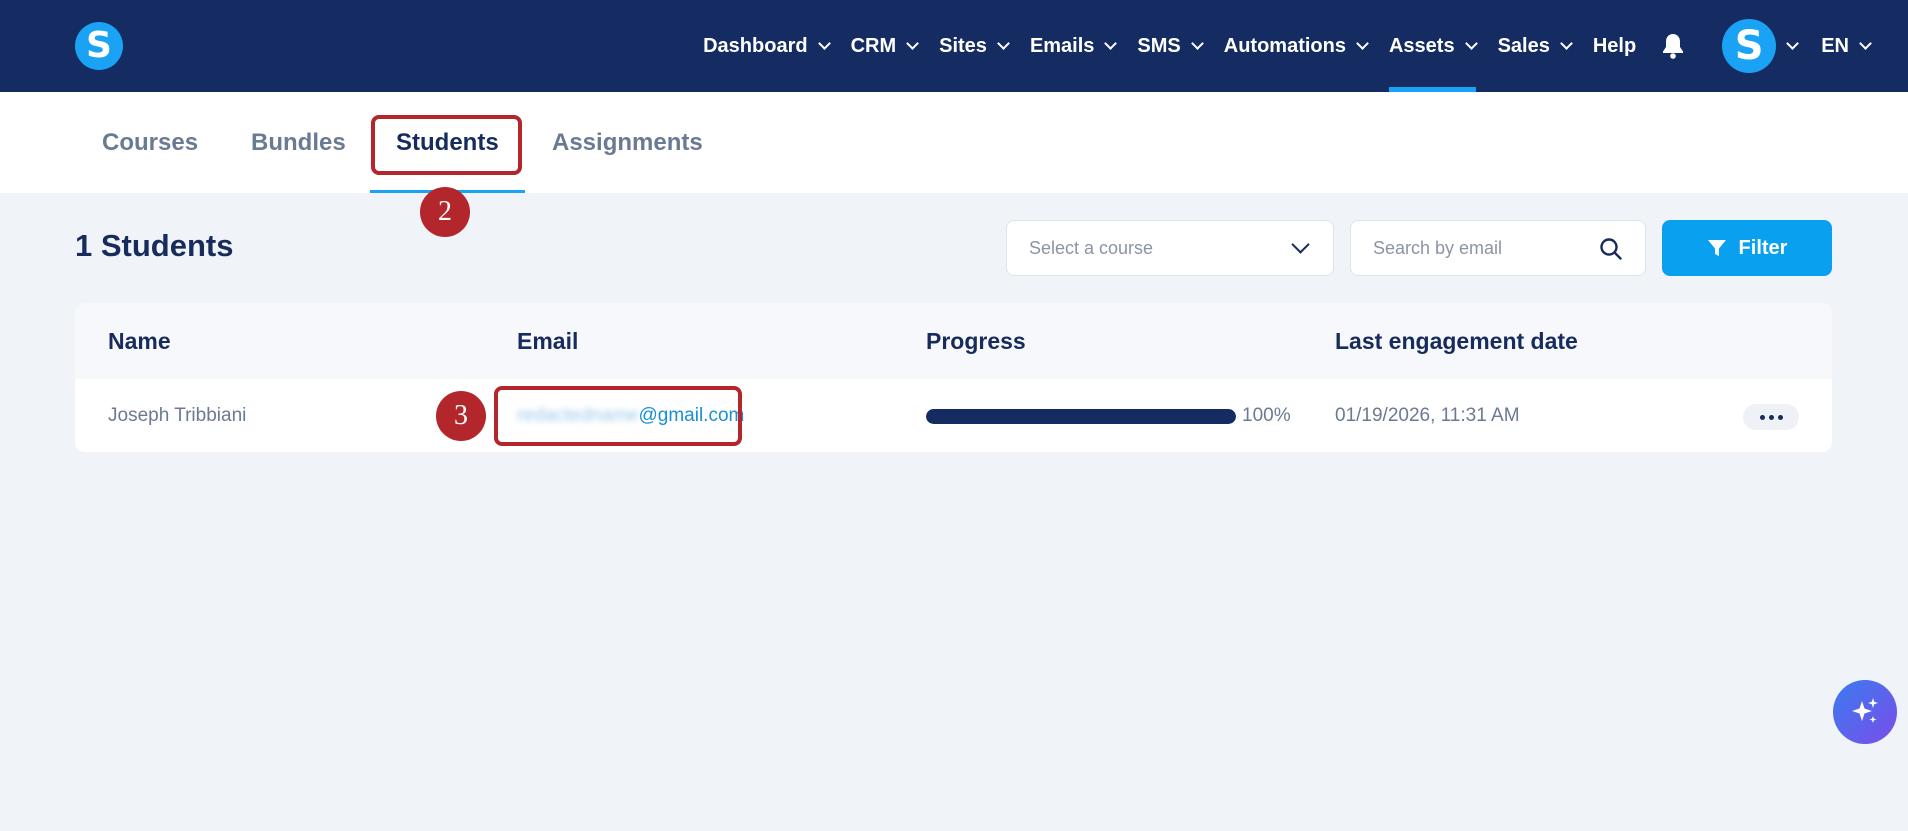  I want to click on progress-fill, so click(1081, 416).